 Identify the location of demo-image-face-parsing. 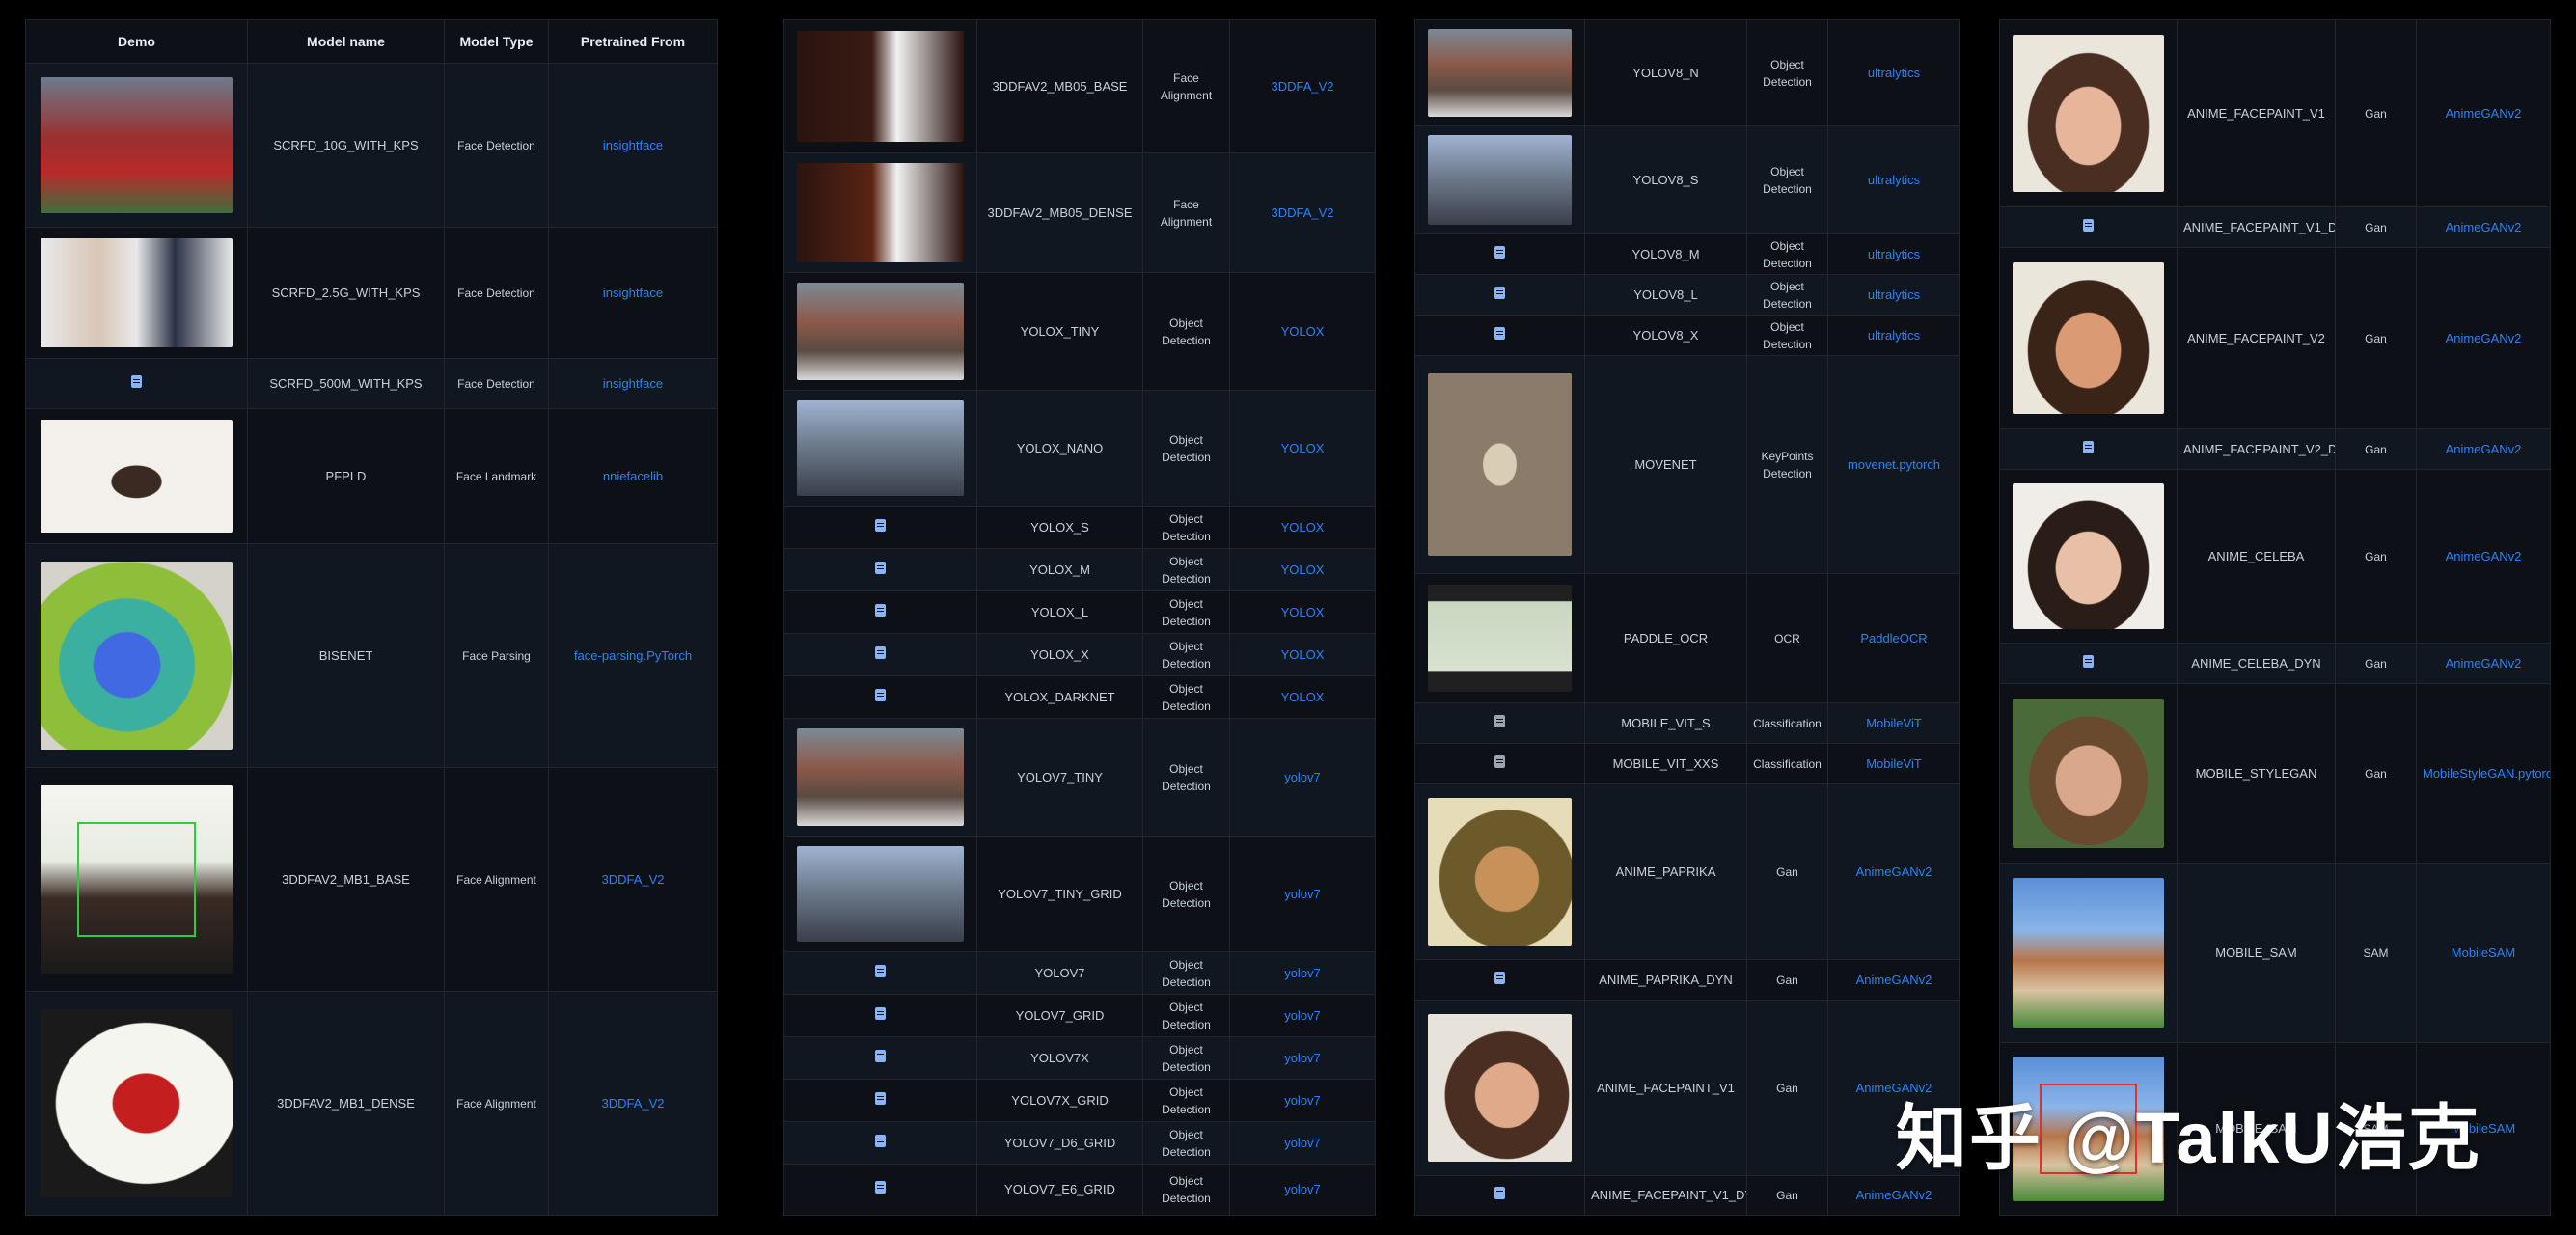
(136, 656).